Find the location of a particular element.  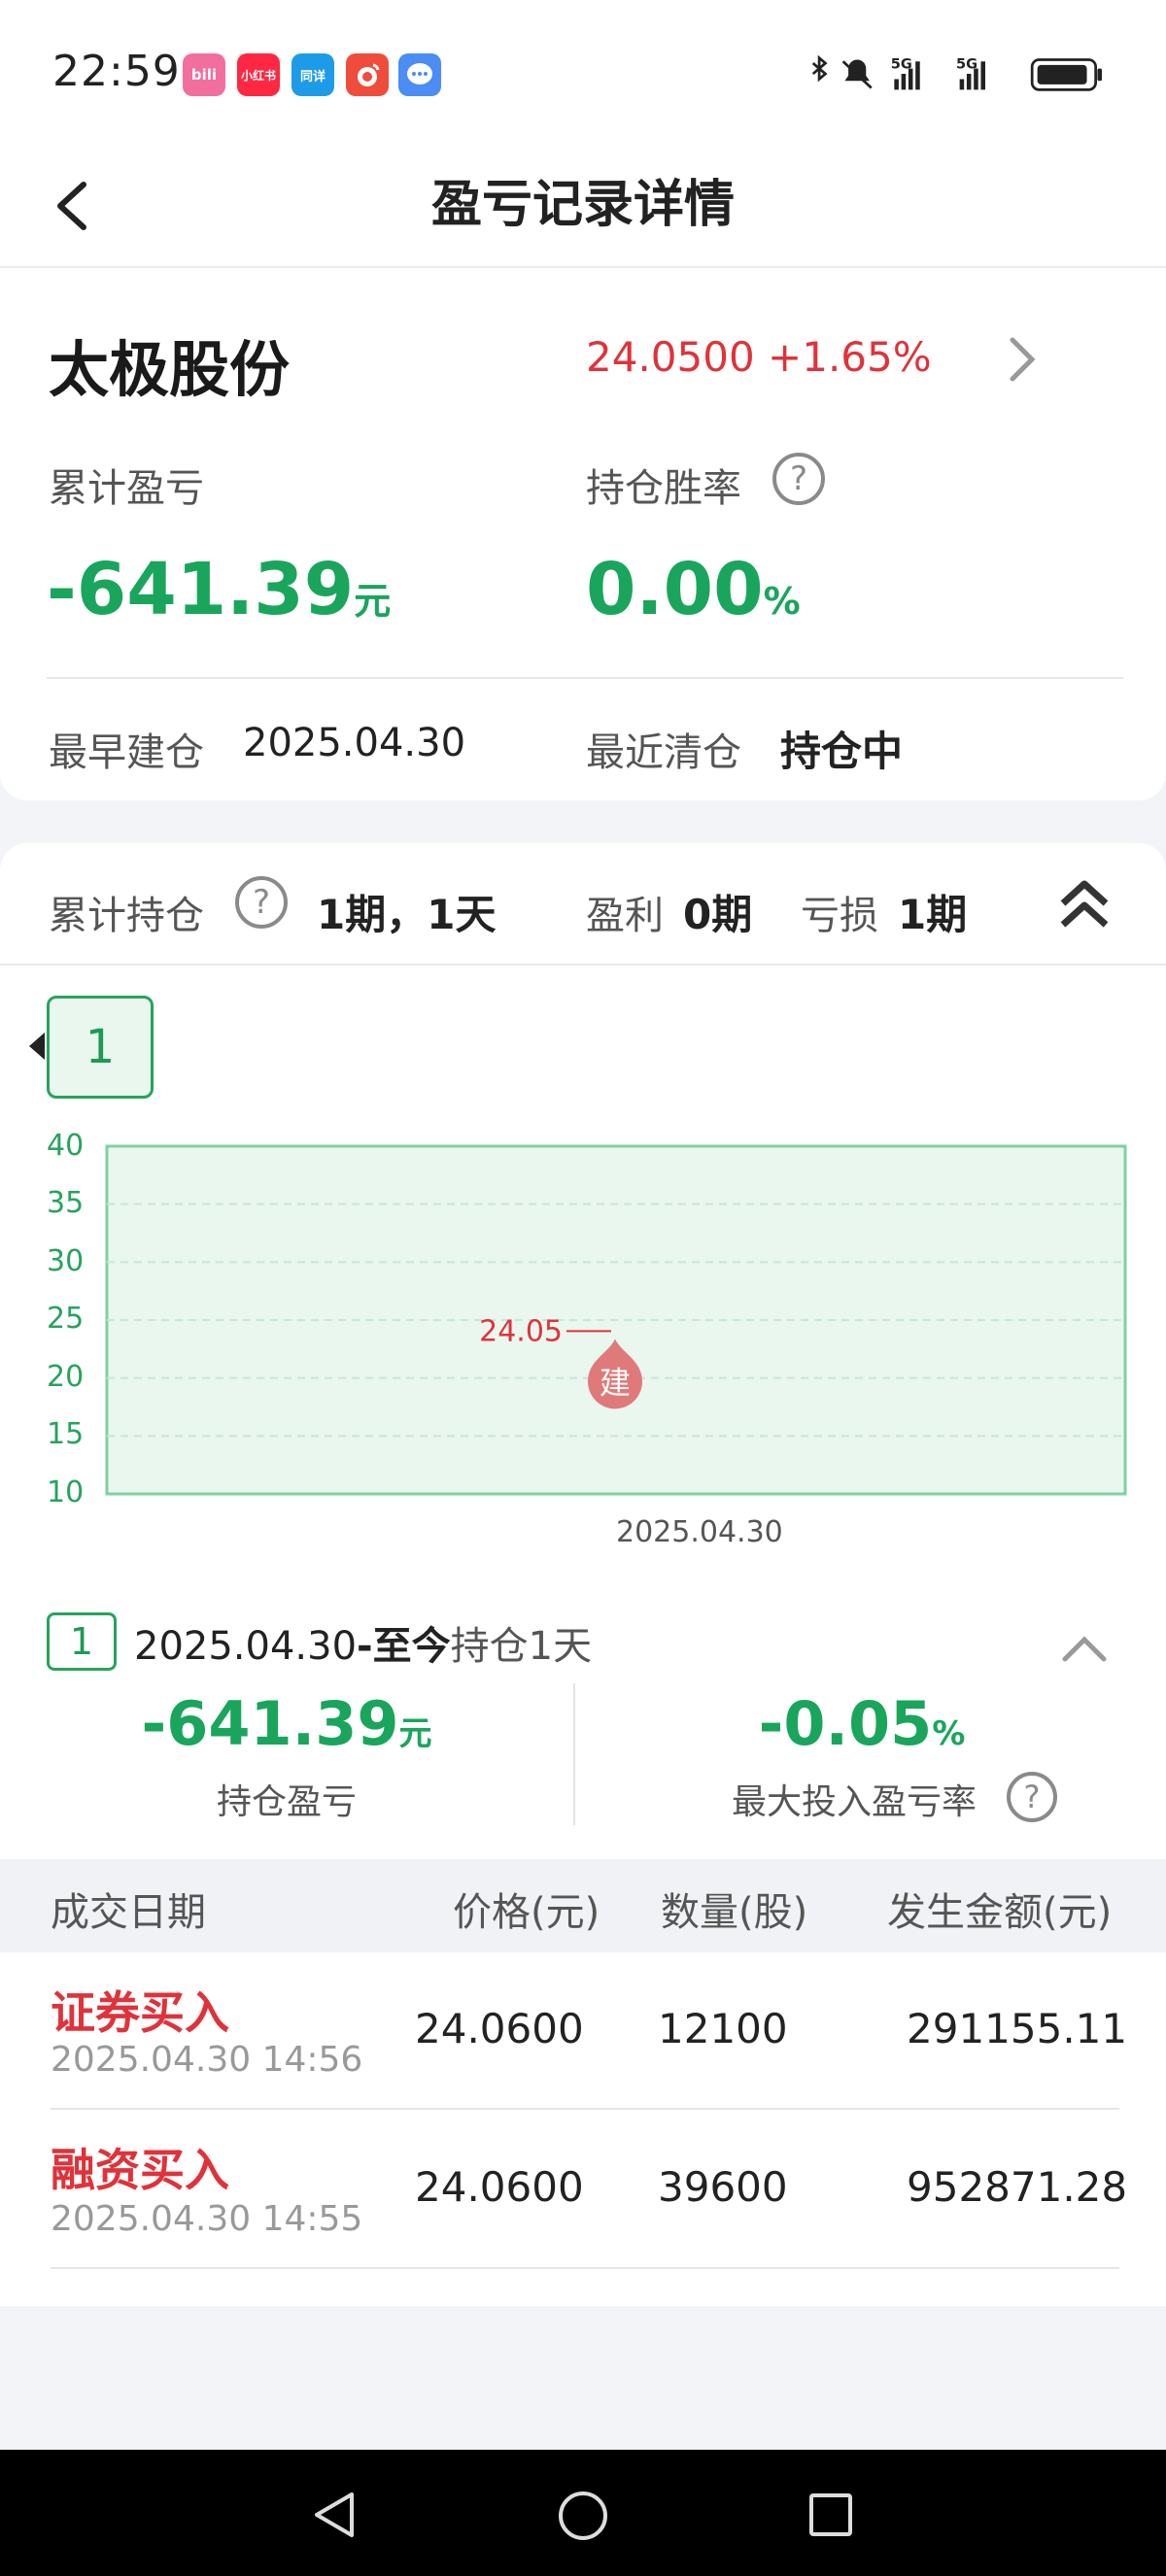

trade-type: 证券买入 is located at coordinates (140, 2012).